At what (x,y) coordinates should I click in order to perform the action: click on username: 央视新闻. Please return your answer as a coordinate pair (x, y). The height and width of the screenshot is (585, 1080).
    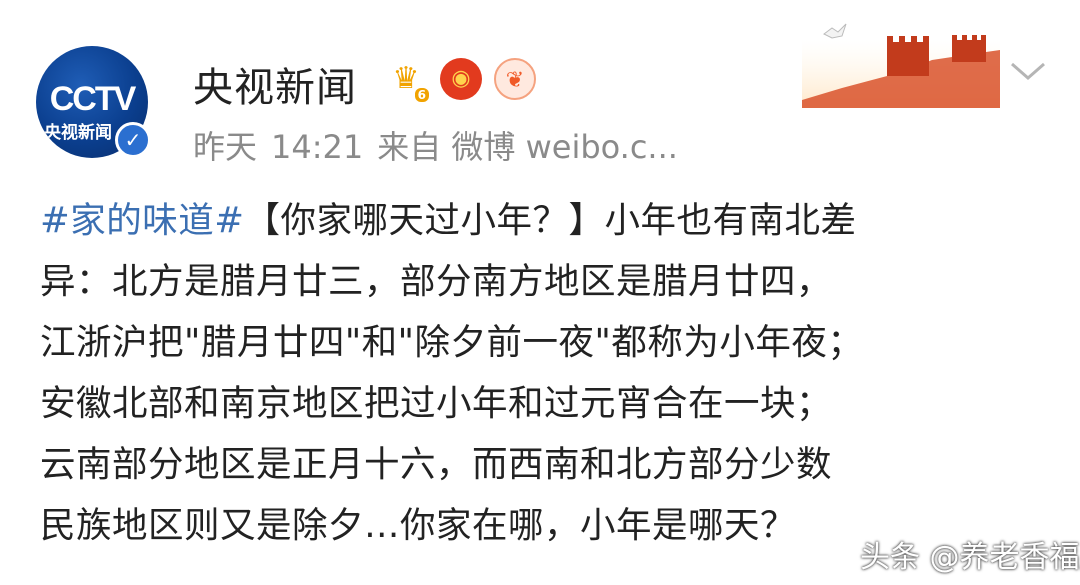
    Looking at the image, I should click on (275, 84).